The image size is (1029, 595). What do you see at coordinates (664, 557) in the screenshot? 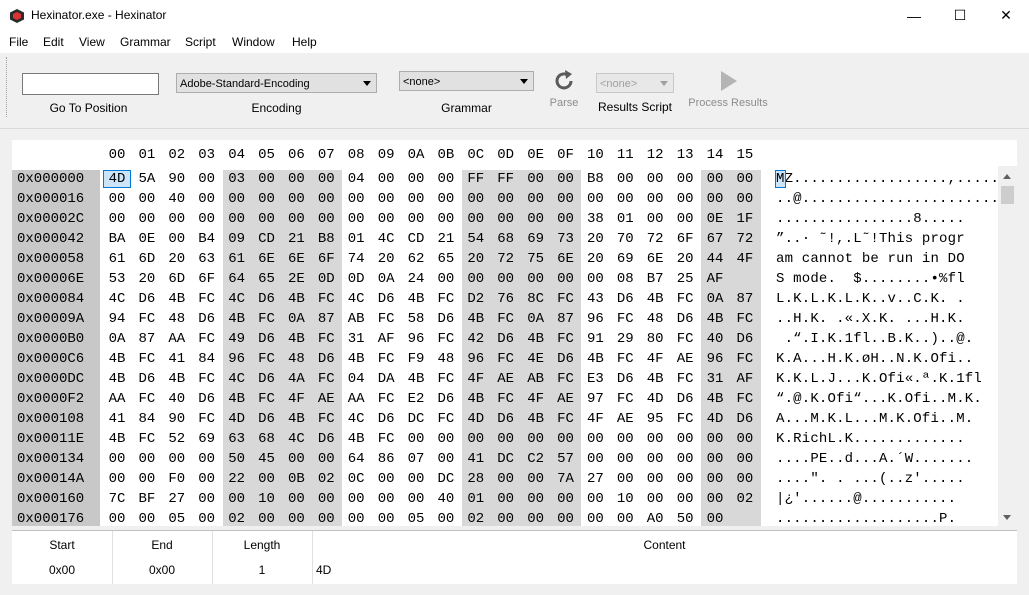
I see `results-column-content: Content 4D` at bounding box center [664, 557].